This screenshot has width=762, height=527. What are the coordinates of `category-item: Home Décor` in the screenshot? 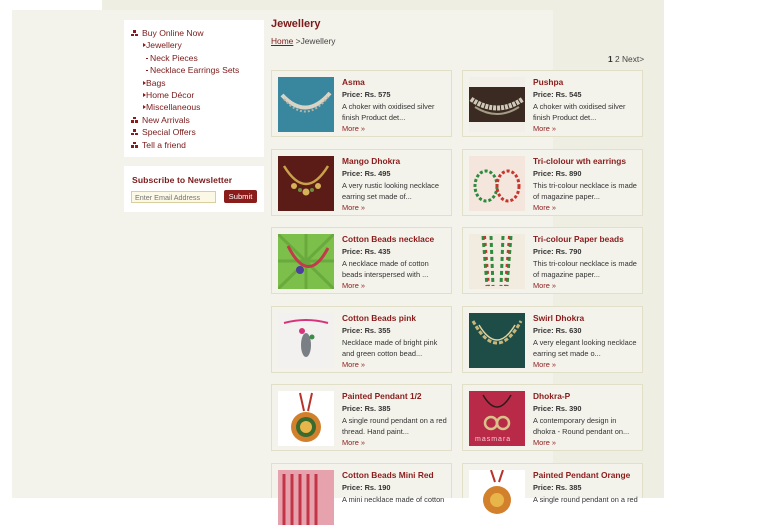 It's located at (194, 95).